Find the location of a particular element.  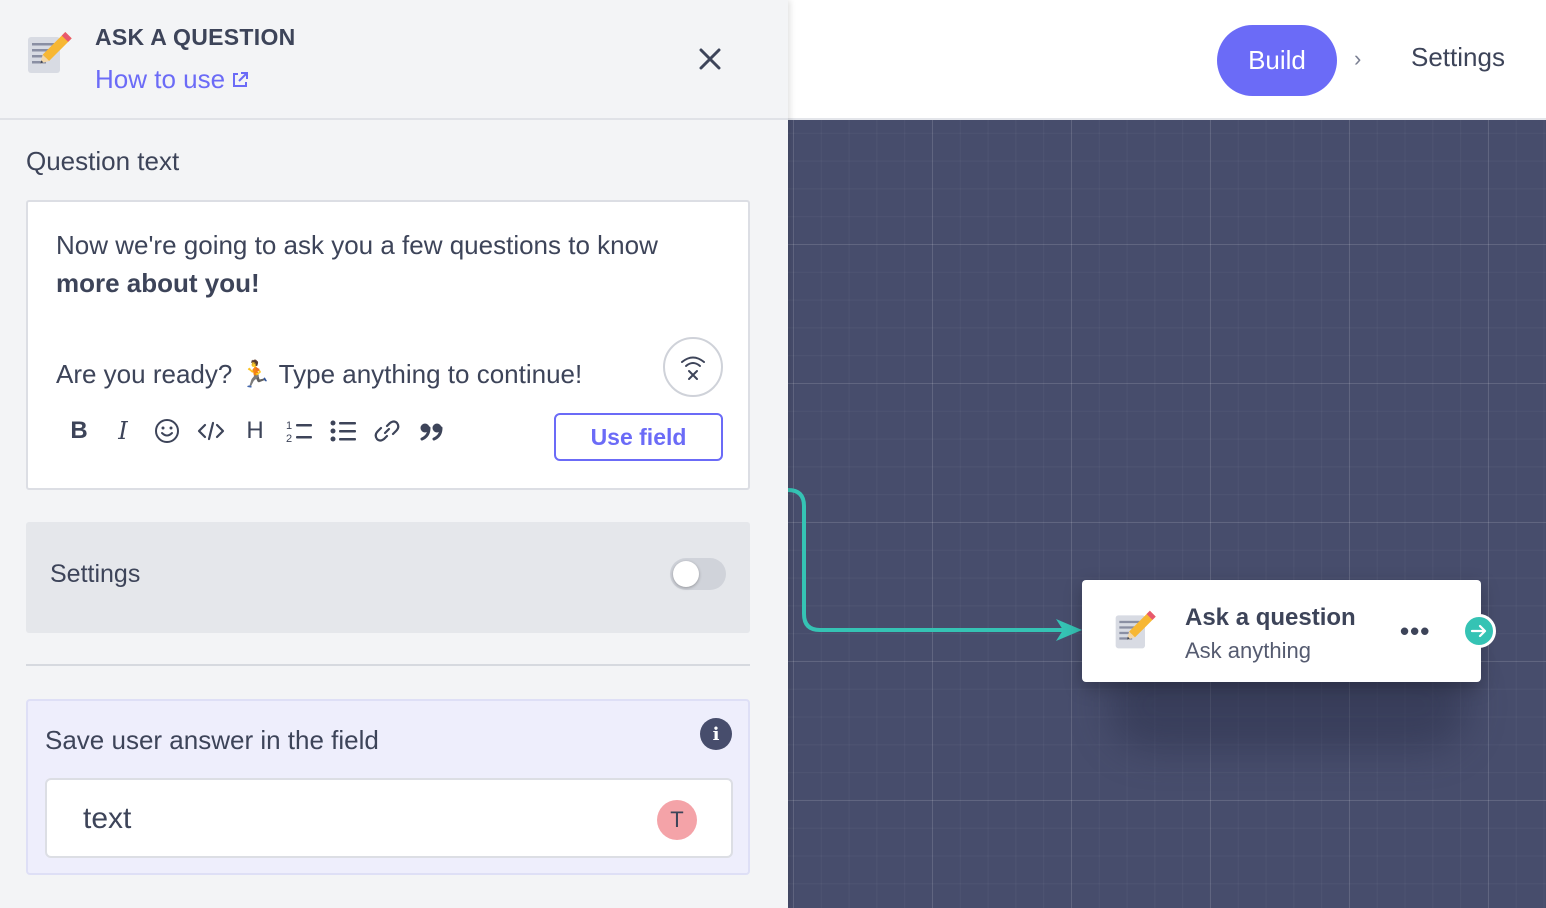

code-button is located at coordinates (211, 431).